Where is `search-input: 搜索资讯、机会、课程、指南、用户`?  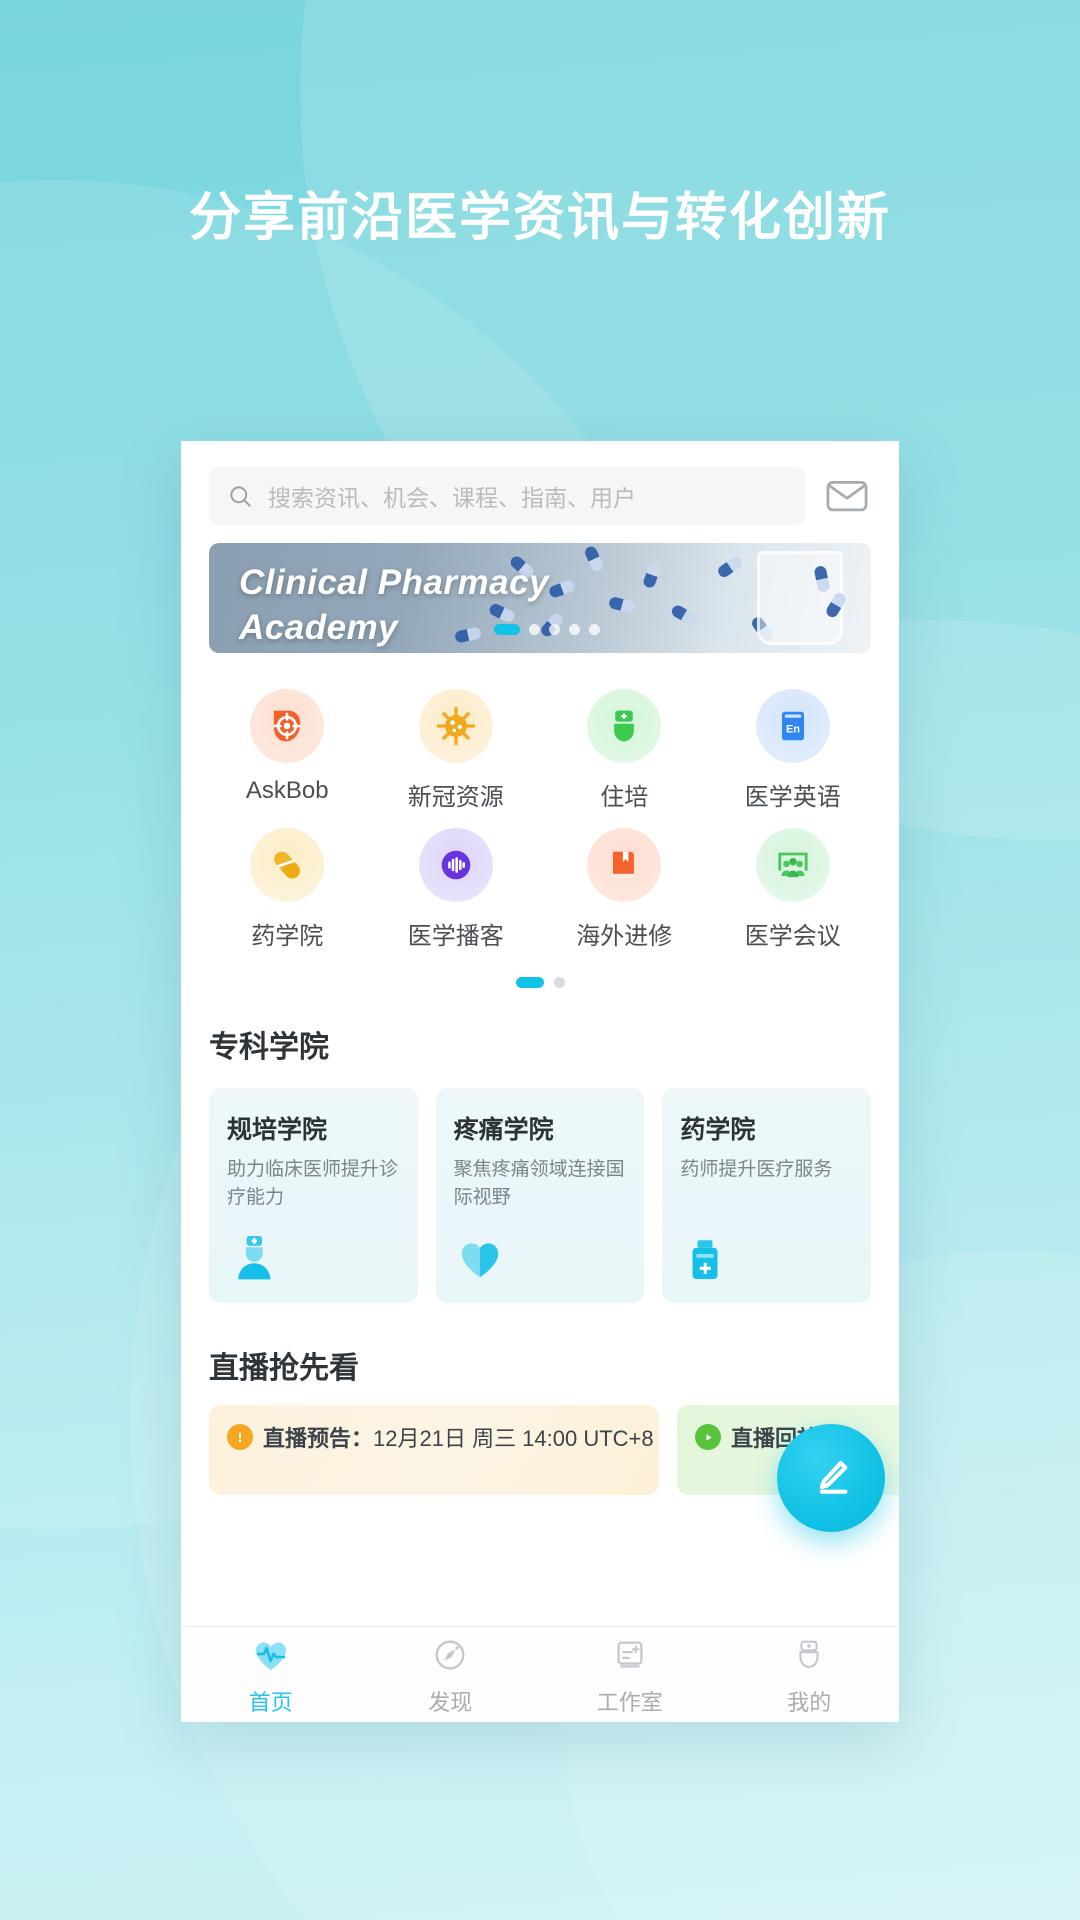
search-input: 搜索资讯、机会、课程、指南、用户 is located at coordinates (507, 496).